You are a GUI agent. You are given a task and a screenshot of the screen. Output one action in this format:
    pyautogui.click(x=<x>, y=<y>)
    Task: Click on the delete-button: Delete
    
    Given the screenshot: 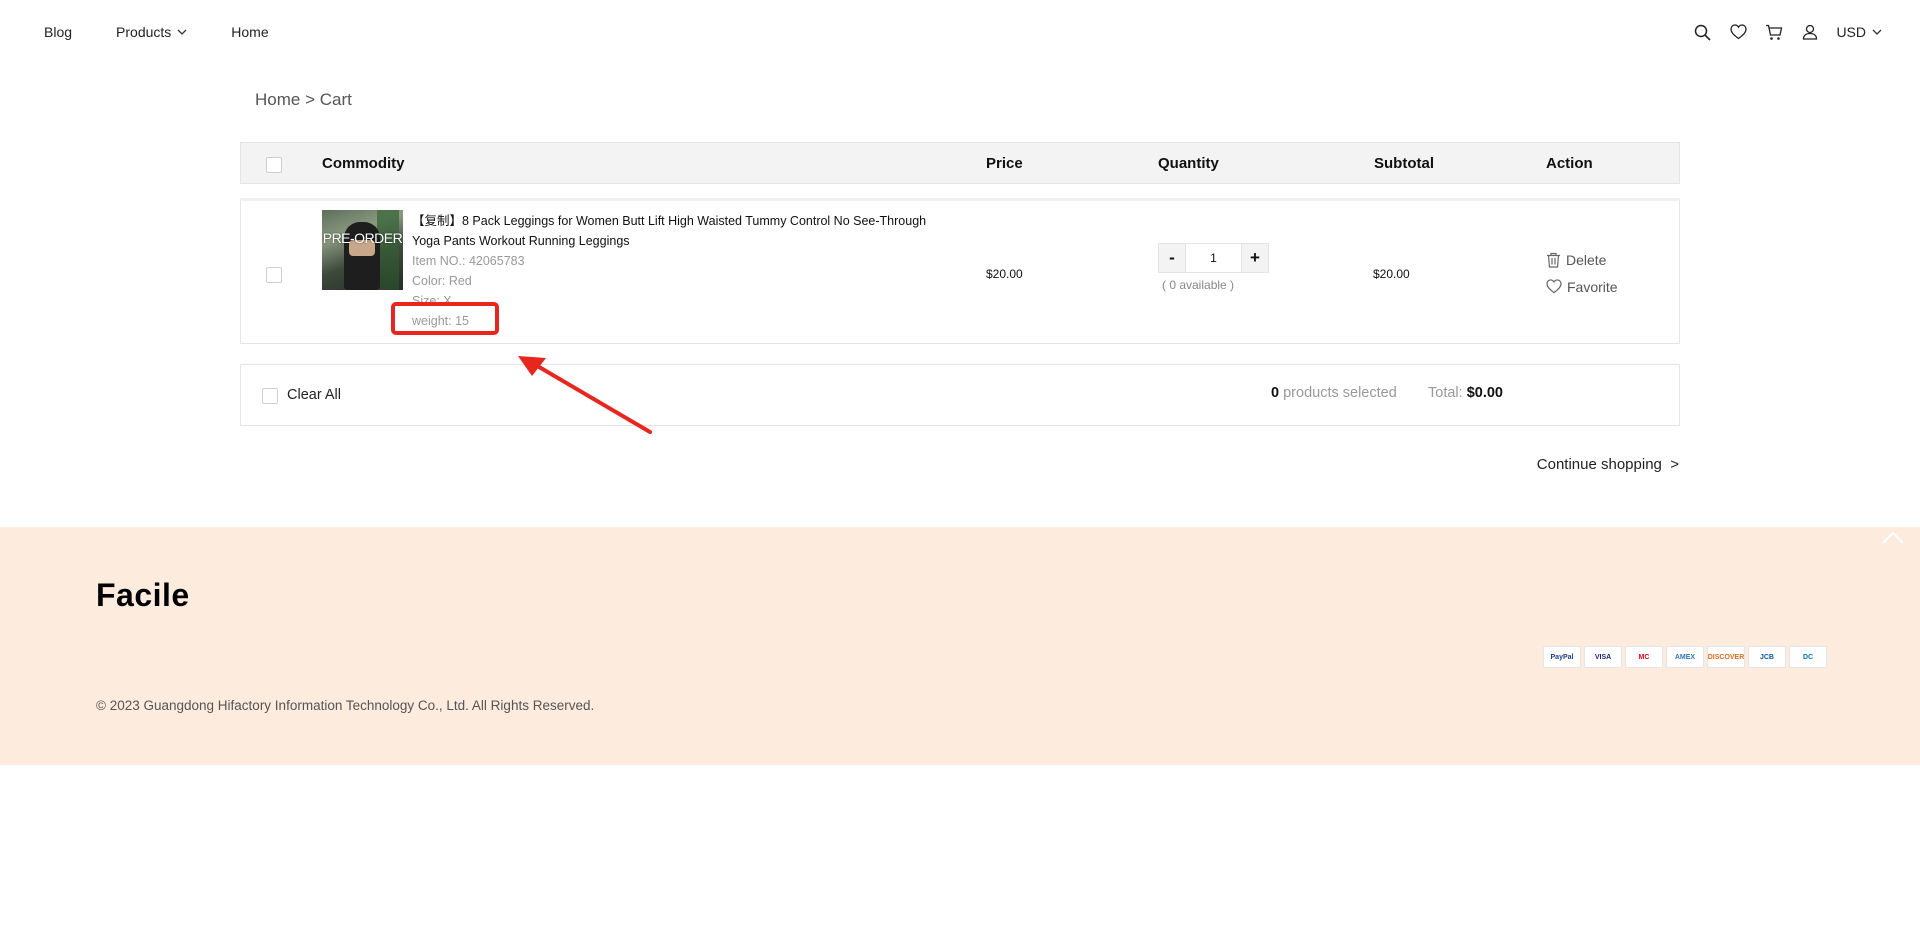 What is the action you would take?
    pyautogui.click(x=1582, y=259)
    